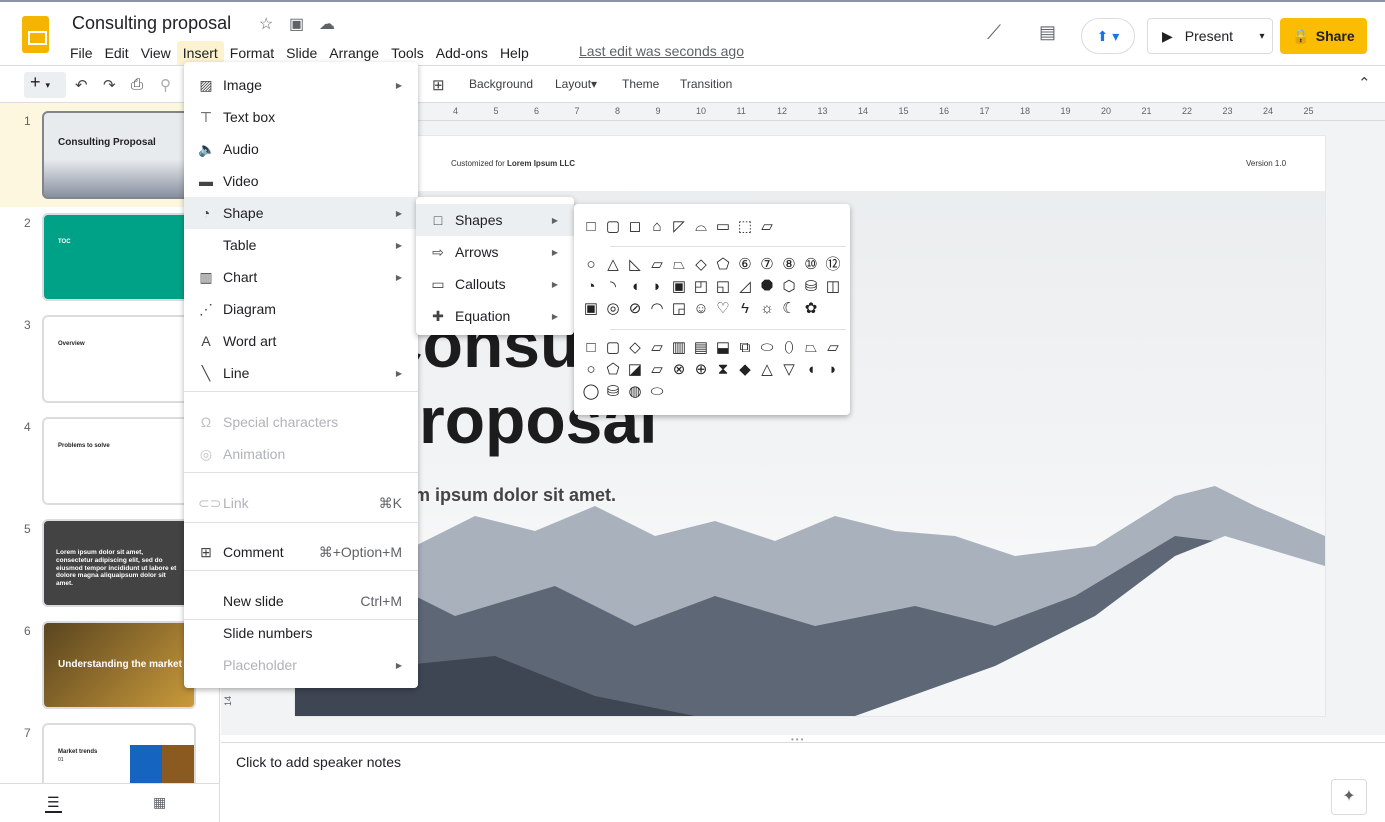 This screenshot has height=822, width=1385. What do you see at coordinates (767, 287) in the screenshot?
I see `shape-option-icon: ⯃` at bounding box center [767, 287].